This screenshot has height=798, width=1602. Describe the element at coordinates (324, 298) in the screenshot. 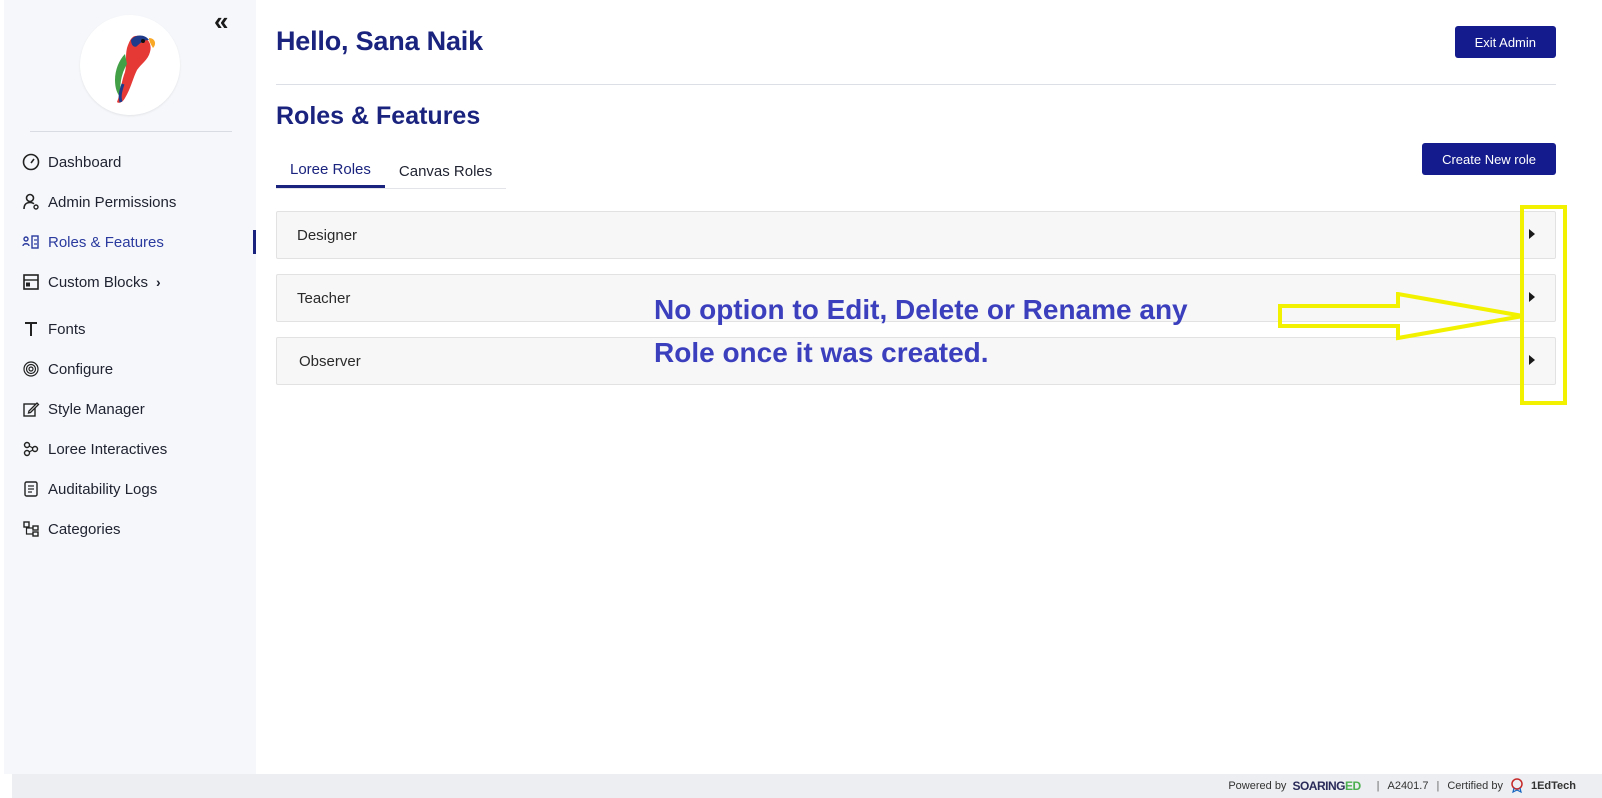

I see `role-name: Teacher` at that location.